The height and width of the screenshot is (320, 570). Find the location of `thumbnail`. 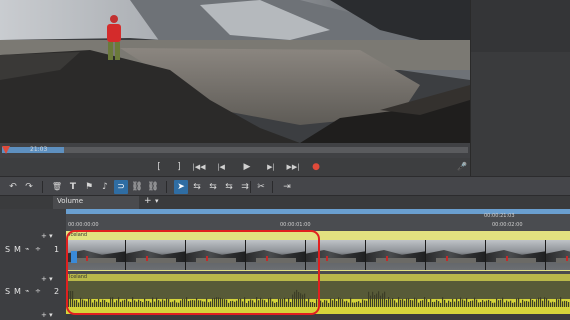

thumbnail is located at coordinates (396, 255).